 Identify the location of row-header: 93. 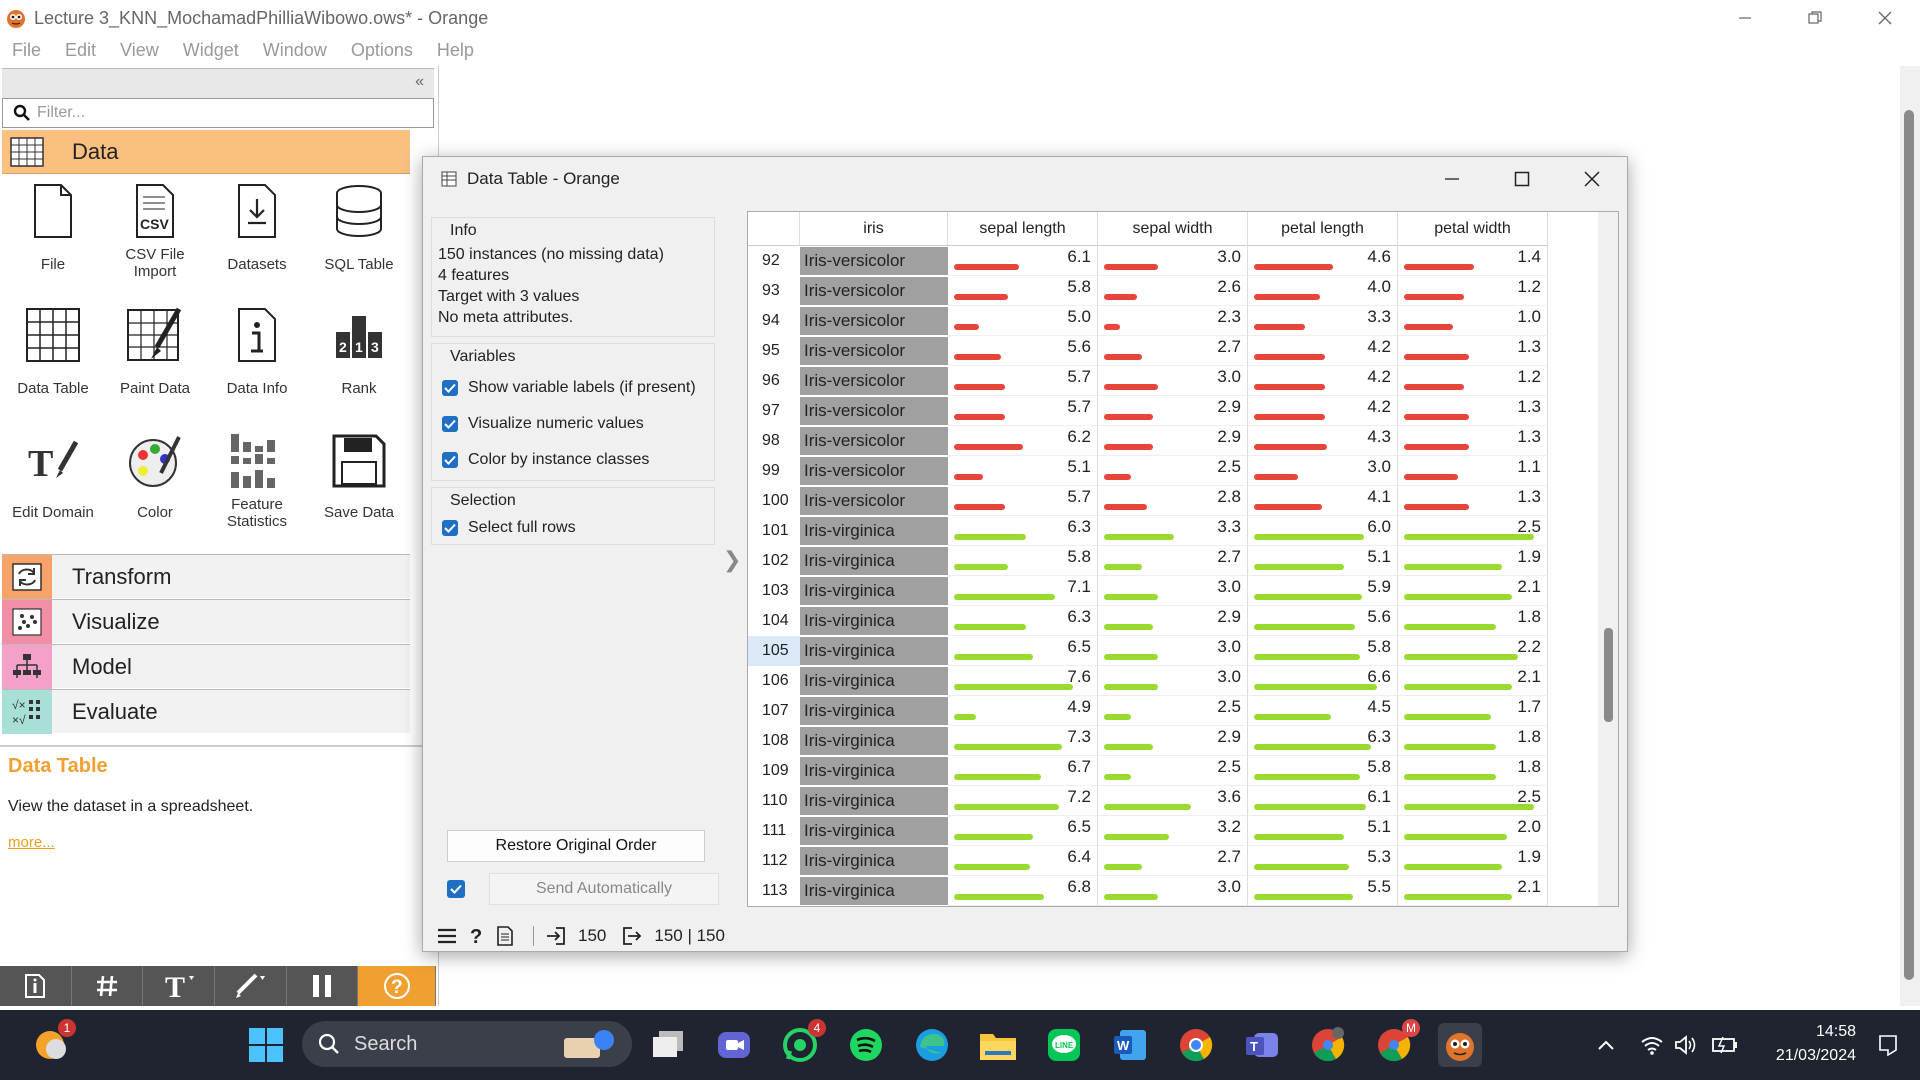
(774, 291).